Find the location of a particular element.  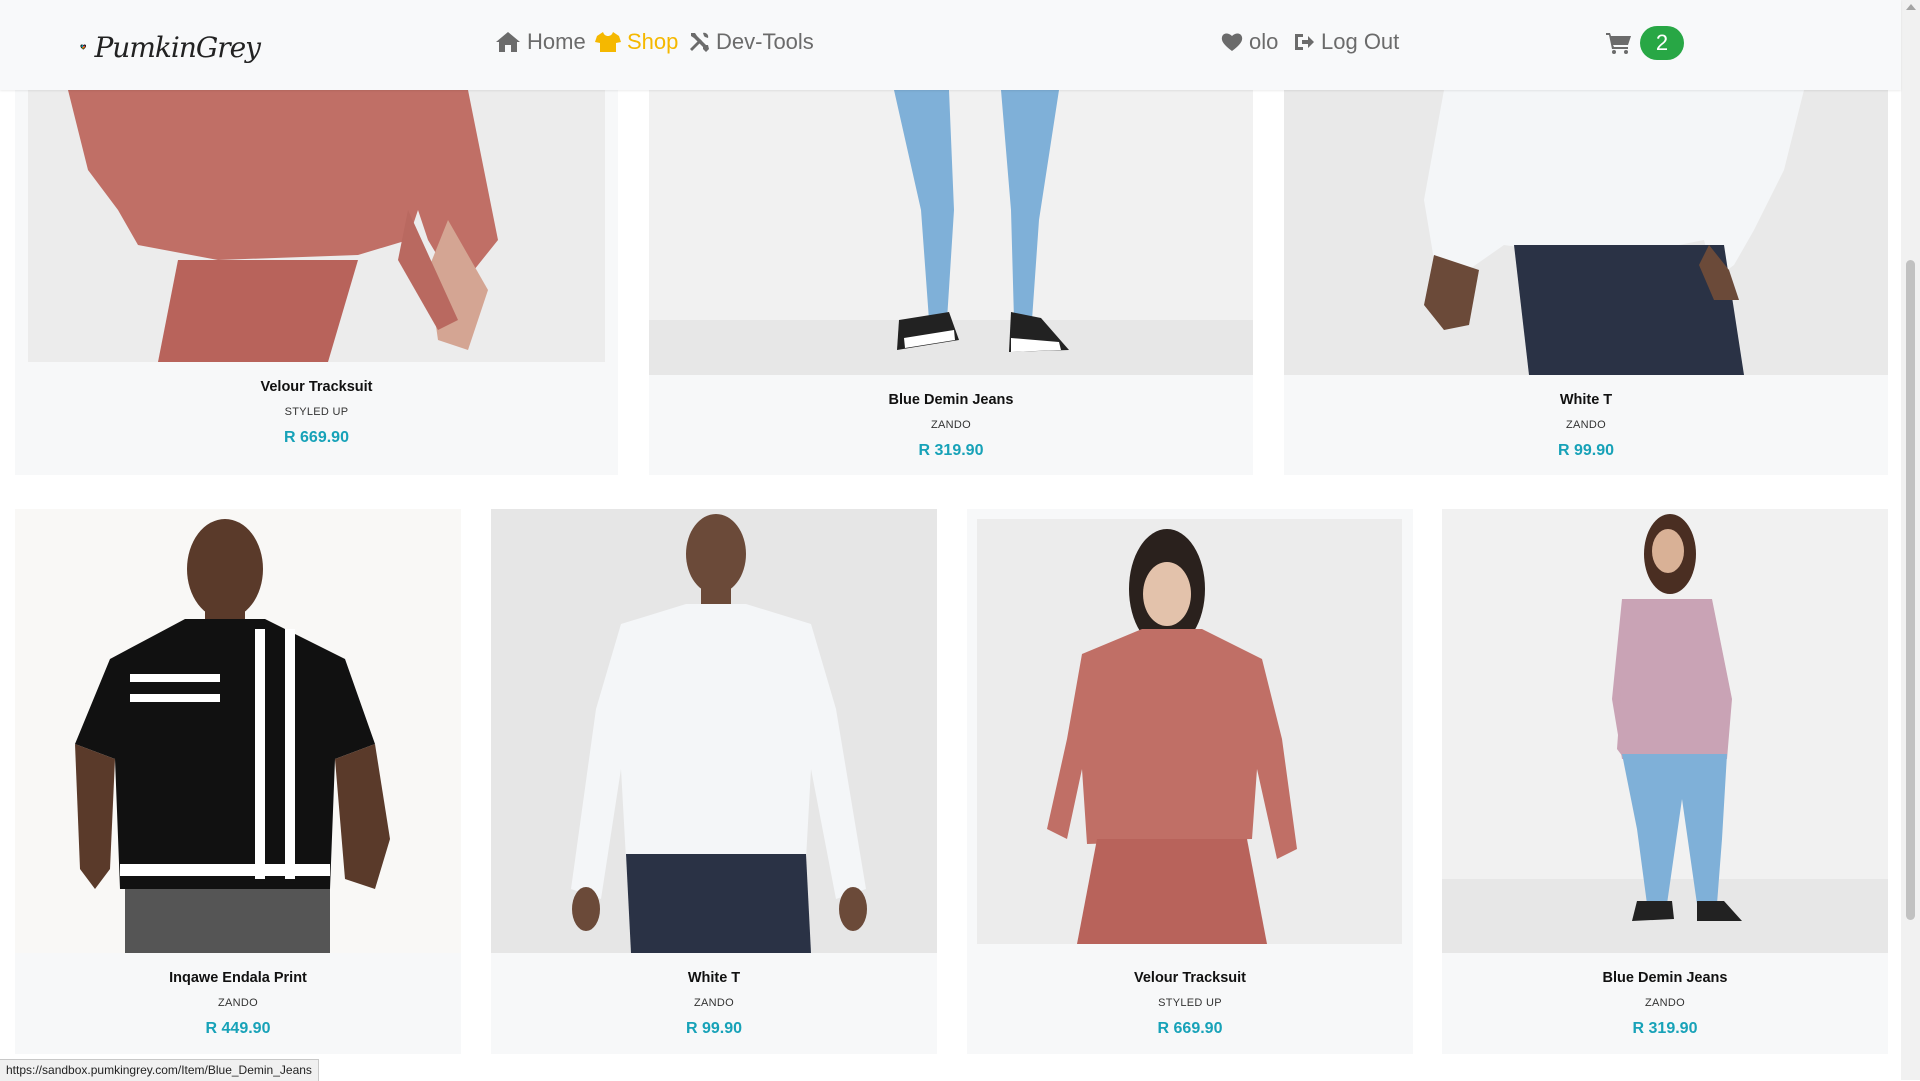

brand-wordmark: PumkinGrey is located at coordinates (177, 47).